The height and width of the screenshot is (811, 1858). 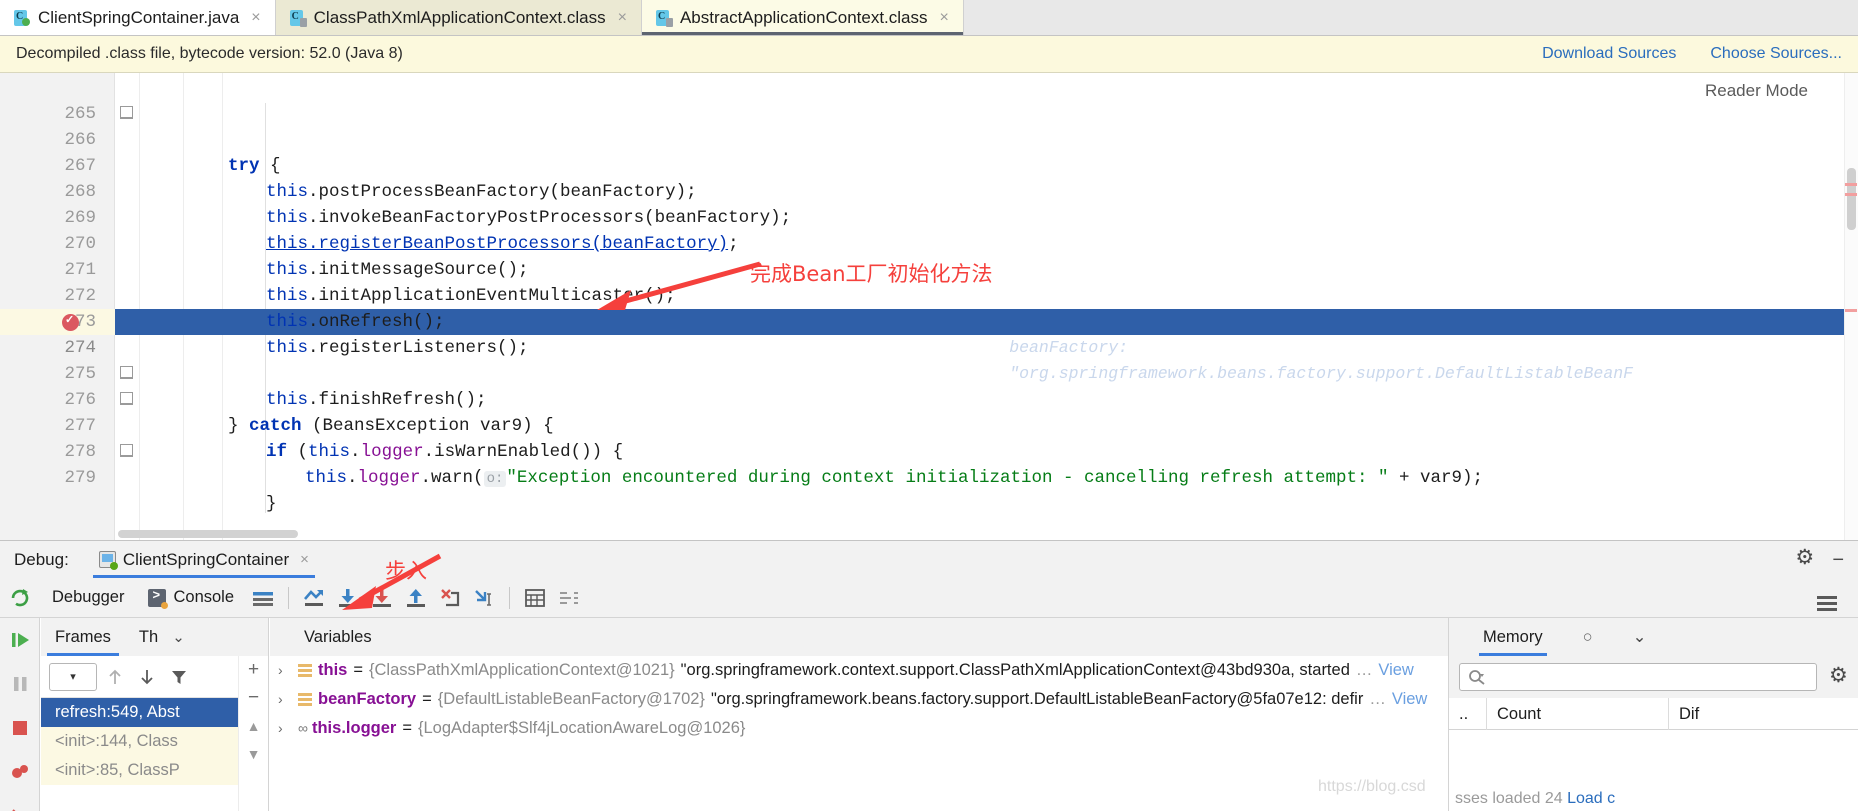 I want to click on drop-frame-icon, so click(x=450, y=598).